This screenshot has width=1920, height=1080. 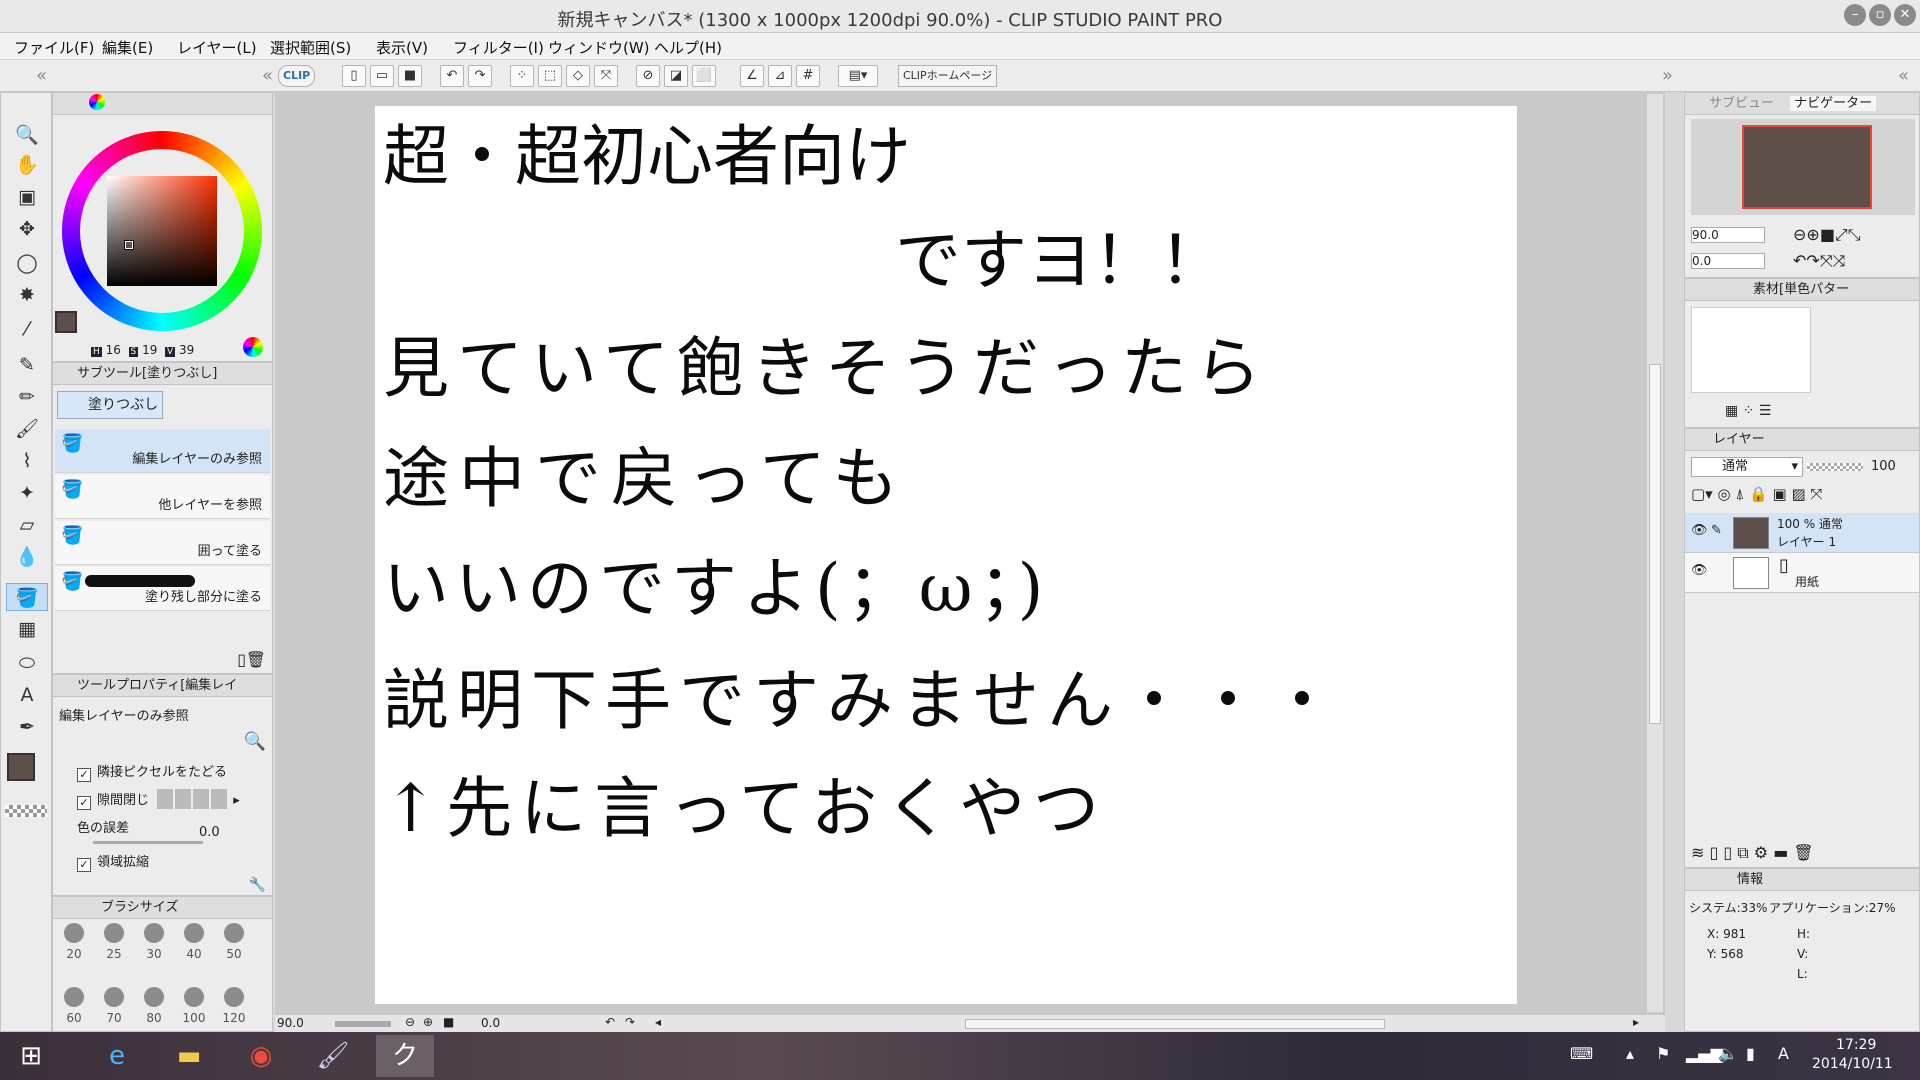 What do you see at coordinates (27, 525) in the screenshot?
I see `eraser-tool-icon: ▱` at bounding box center [27, 525].